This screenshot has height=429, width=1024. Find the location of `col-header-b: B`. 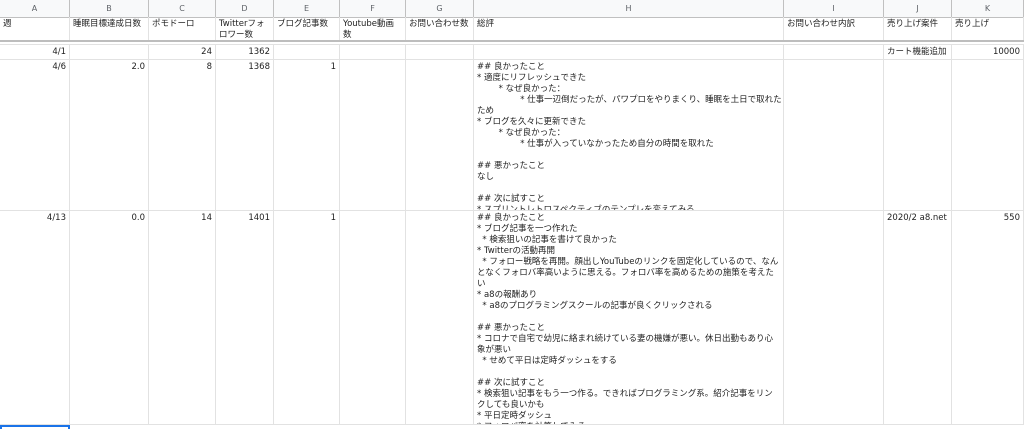

col-header-b: B is located at coordinates (109, 8).